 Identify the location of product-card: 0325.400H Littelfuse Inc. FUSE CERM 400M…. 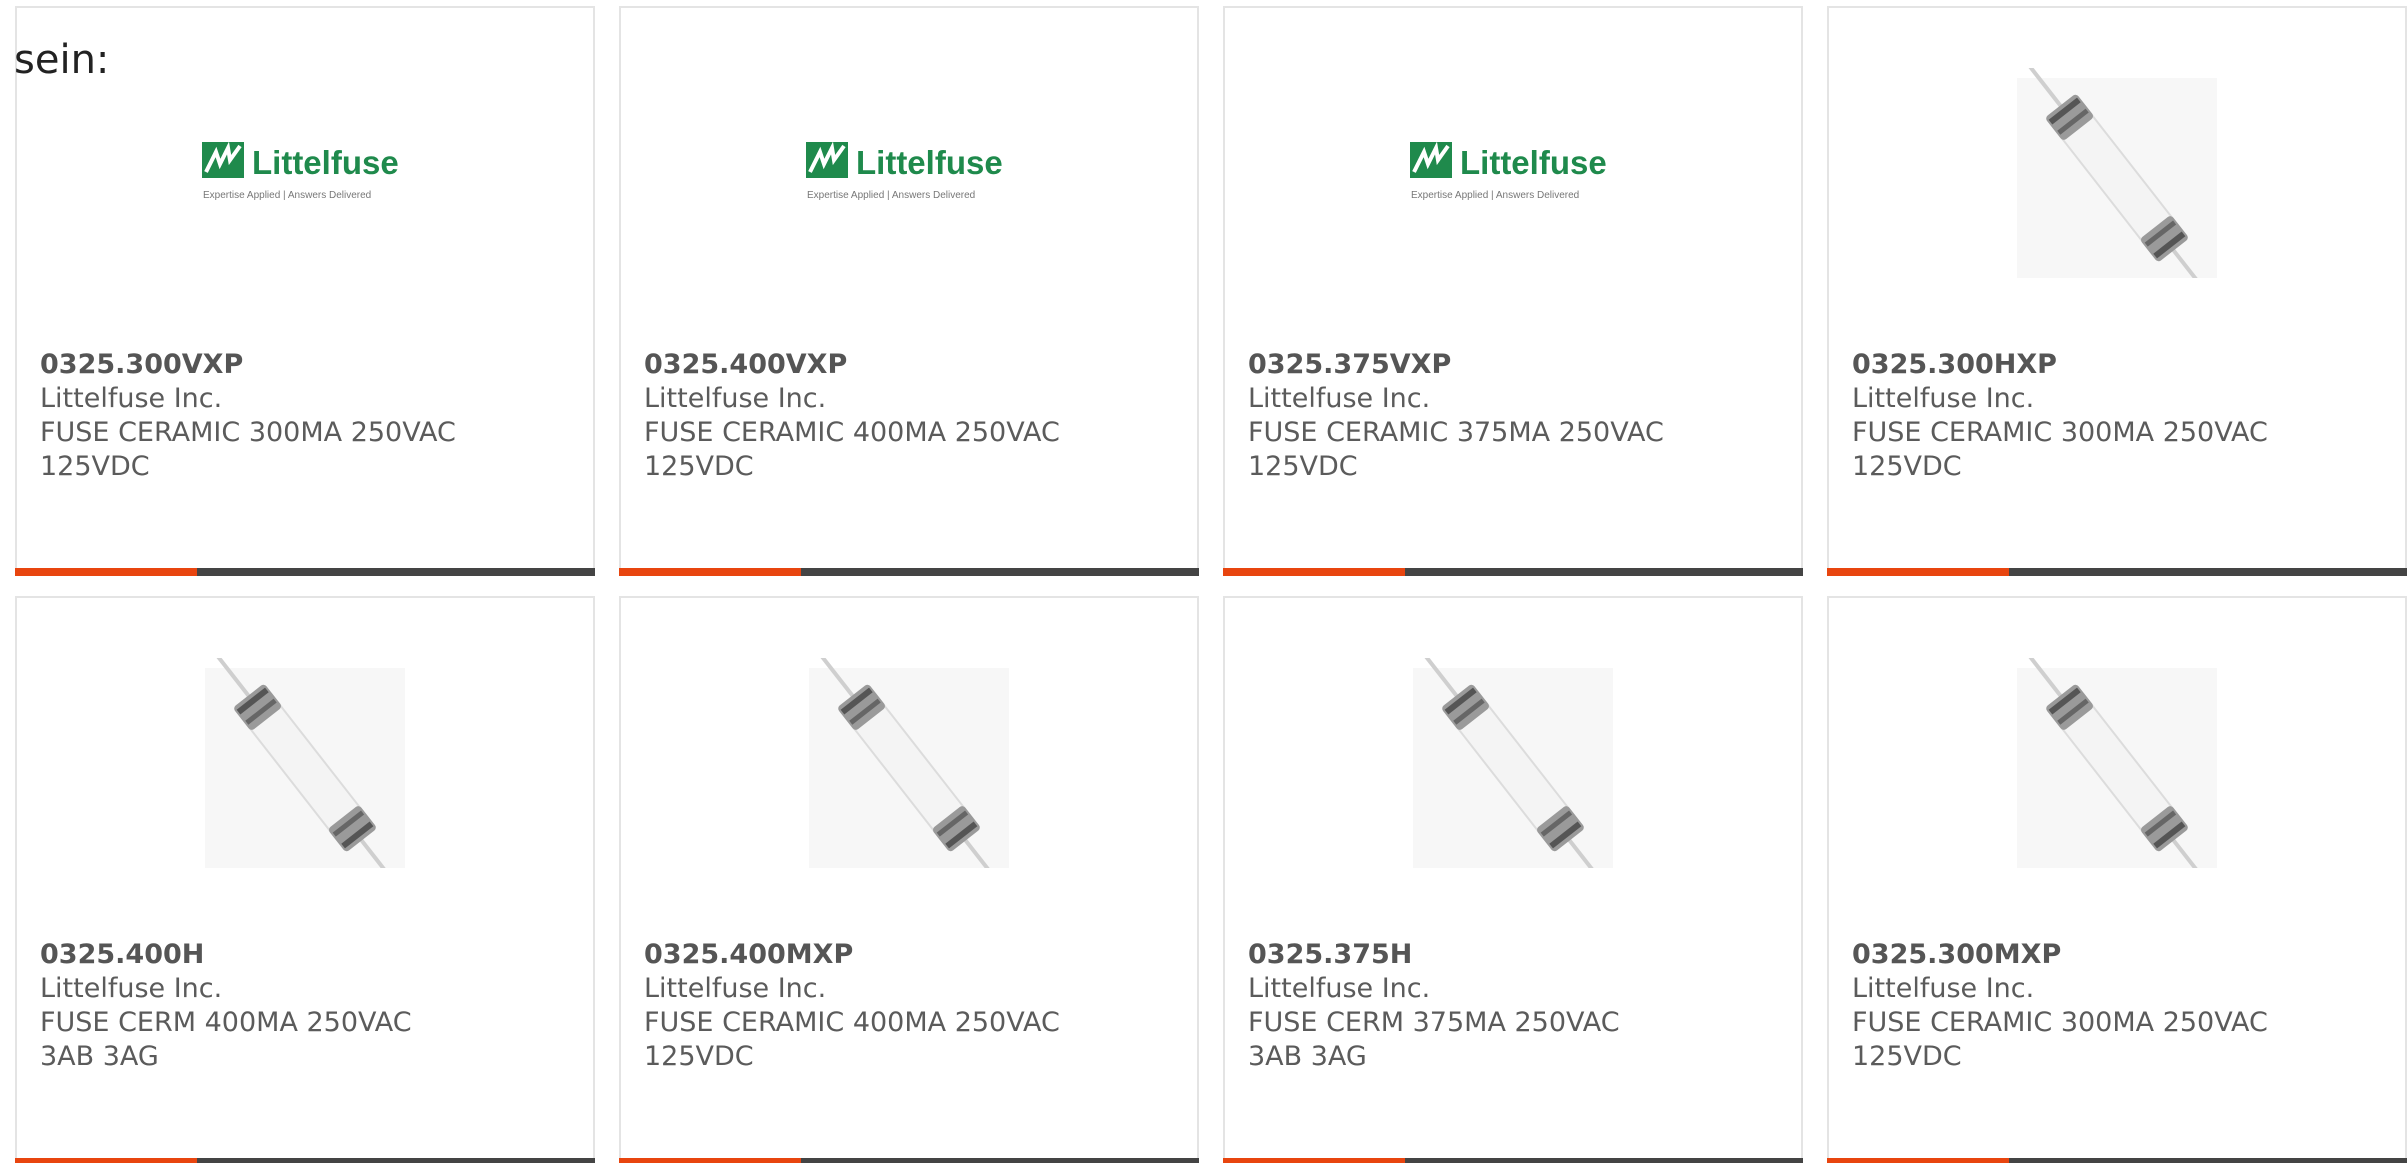
(305, 879).